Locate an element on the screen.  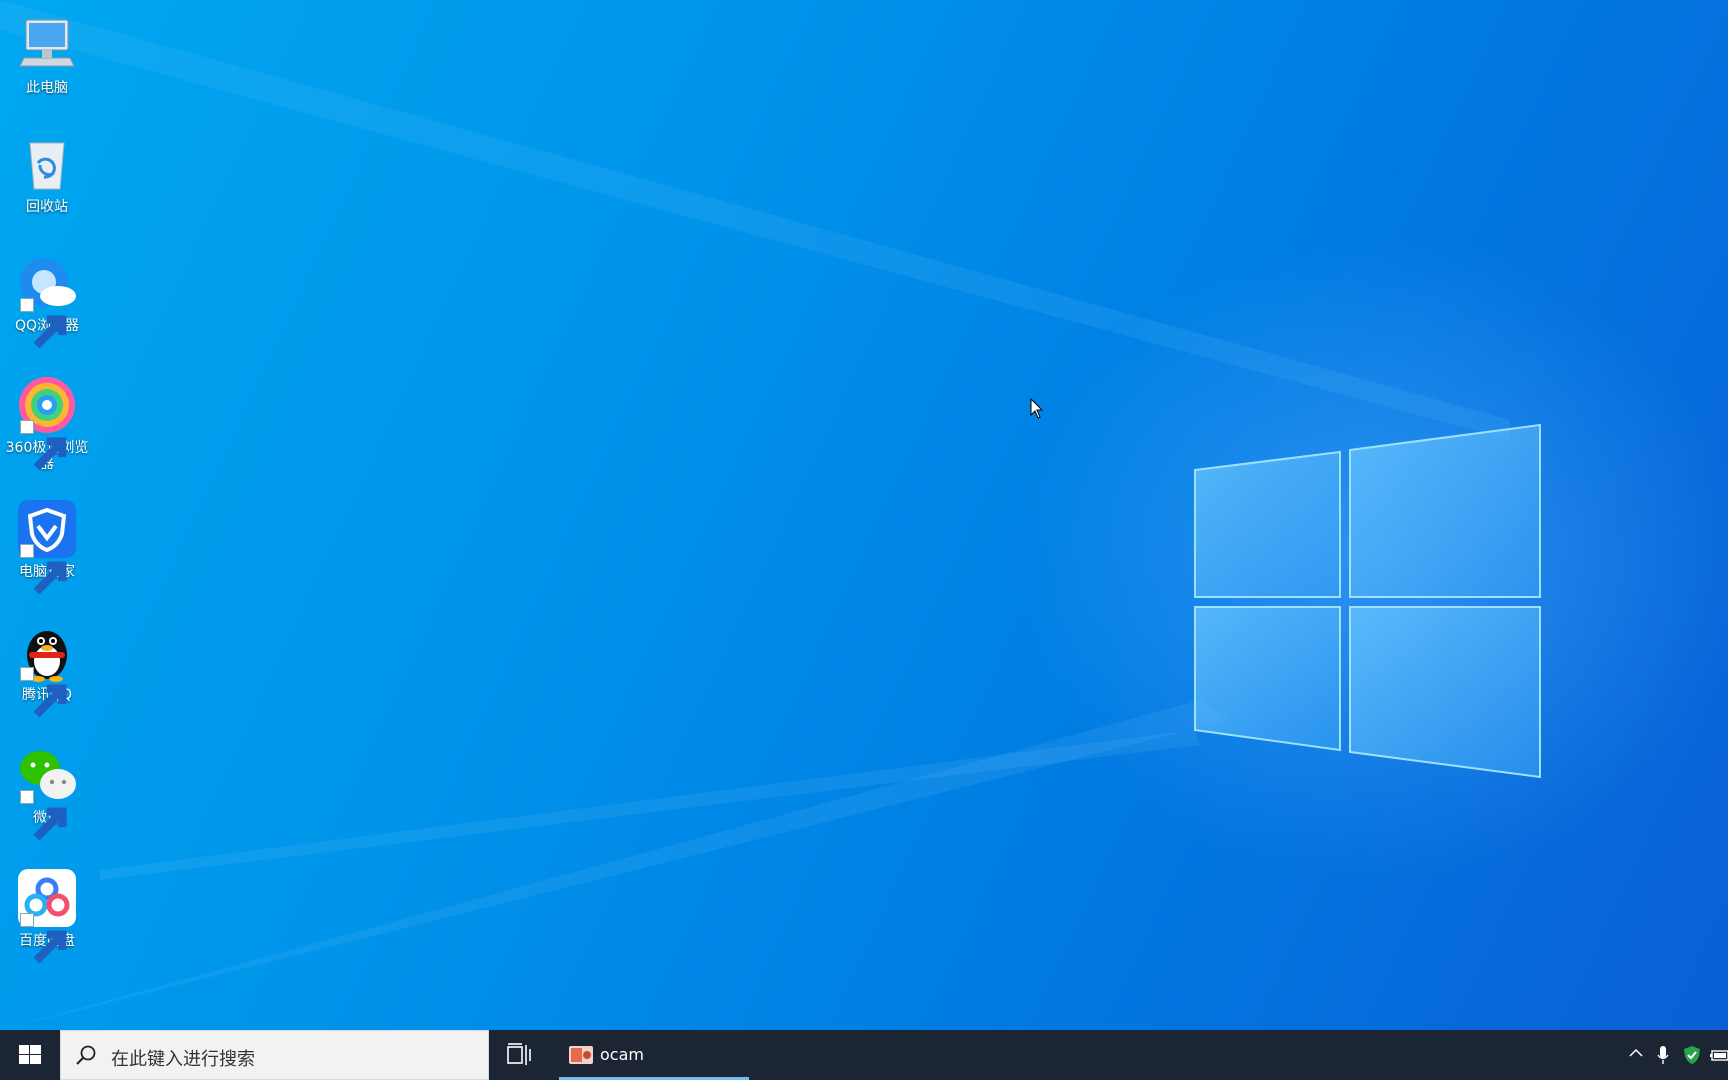
recycle-bin-icon is located at coordinates (47, 166).